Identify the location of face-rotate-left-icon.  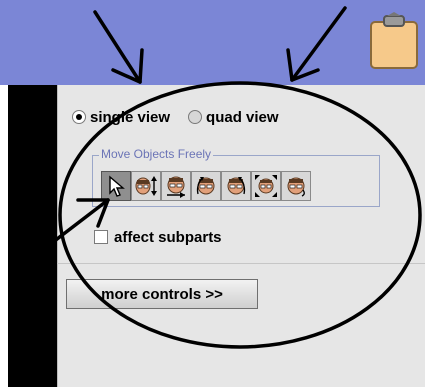
(205, 186).